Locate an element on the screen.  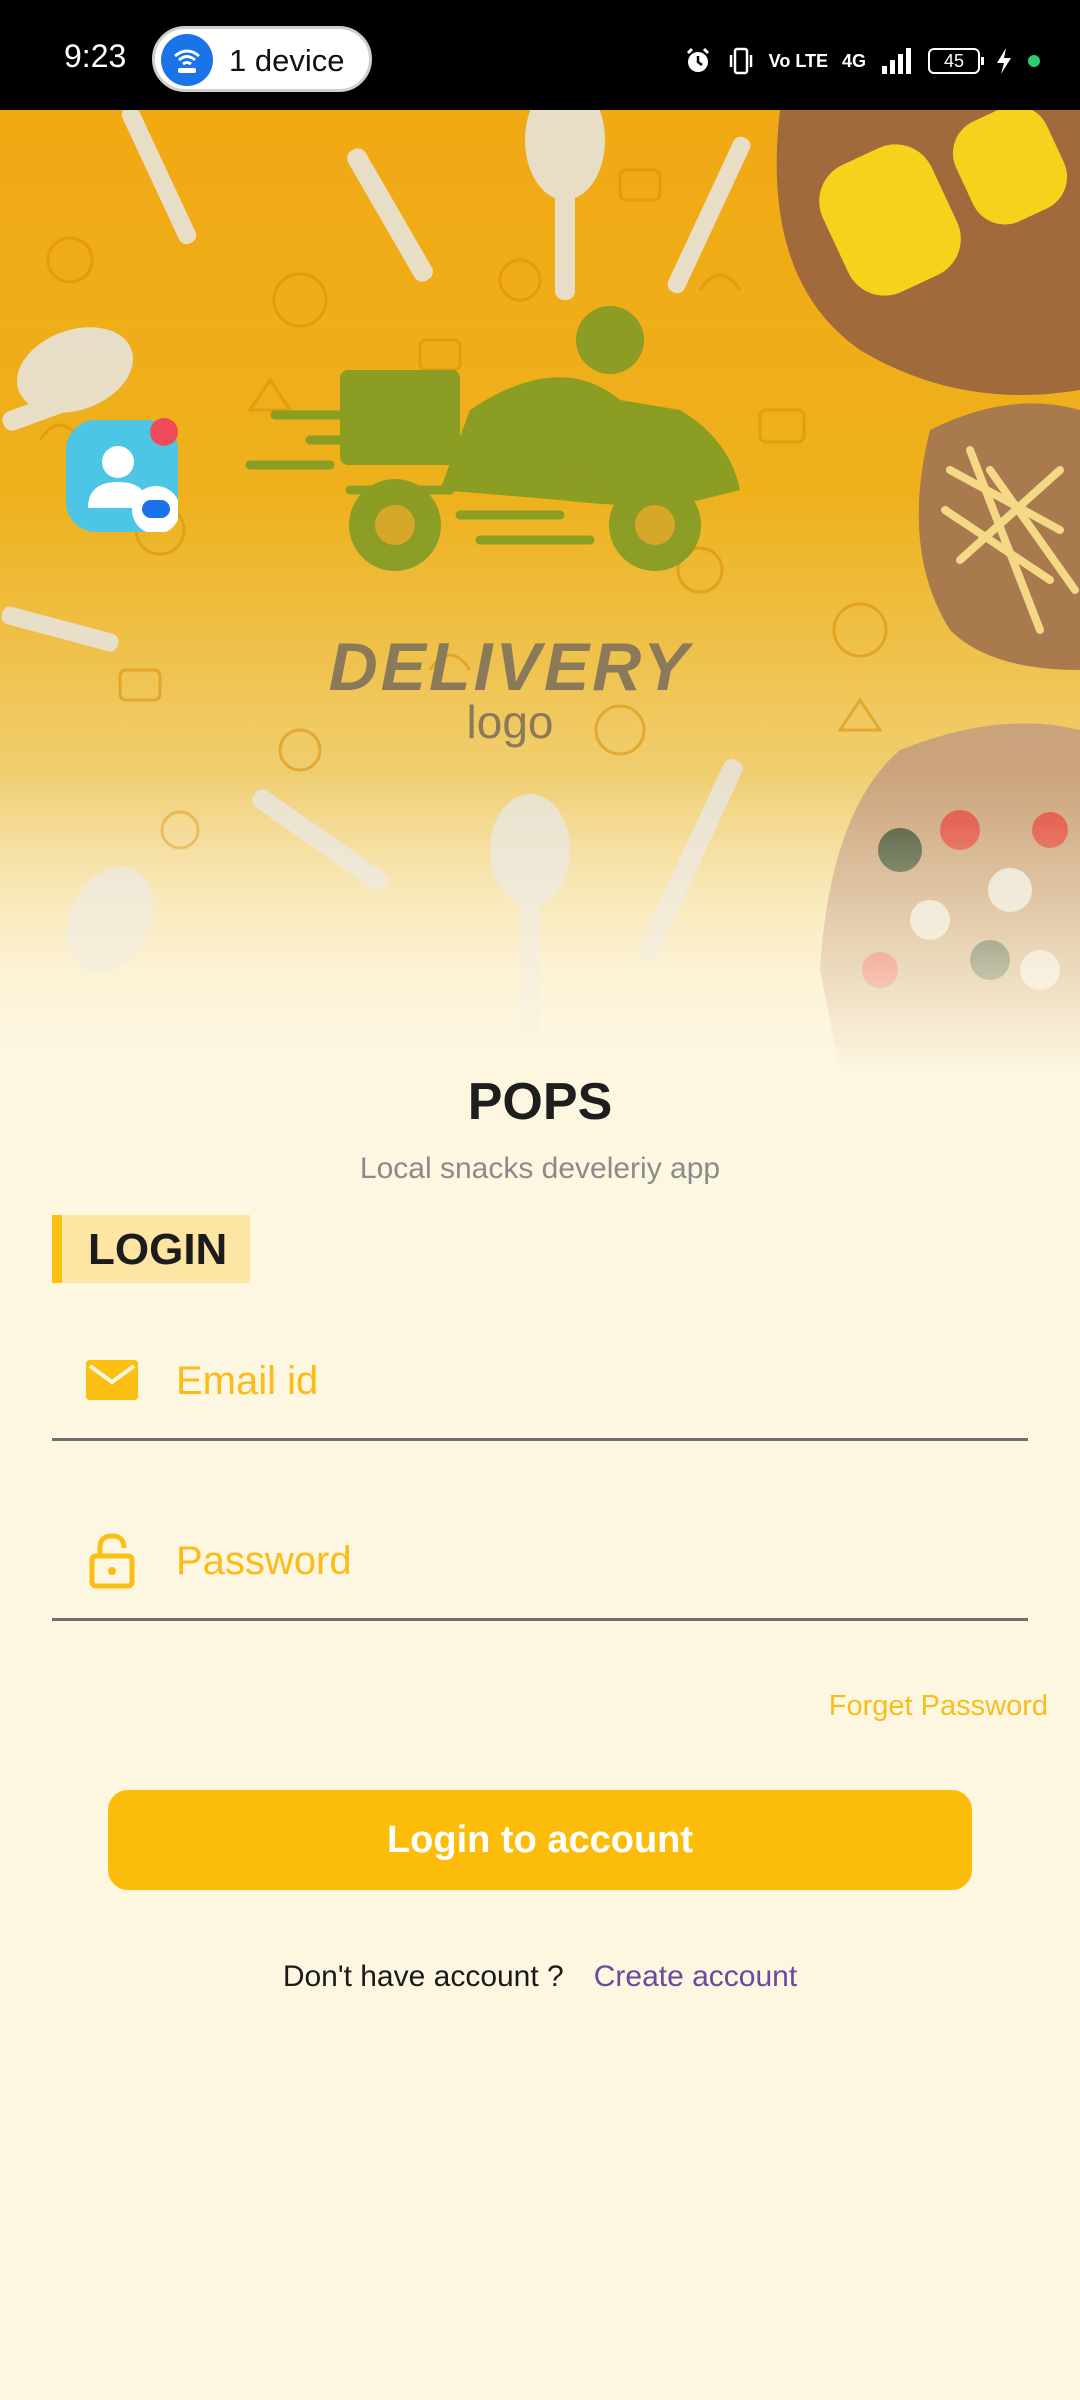
status-time: 9:23 is located at coordinates (95, 56).